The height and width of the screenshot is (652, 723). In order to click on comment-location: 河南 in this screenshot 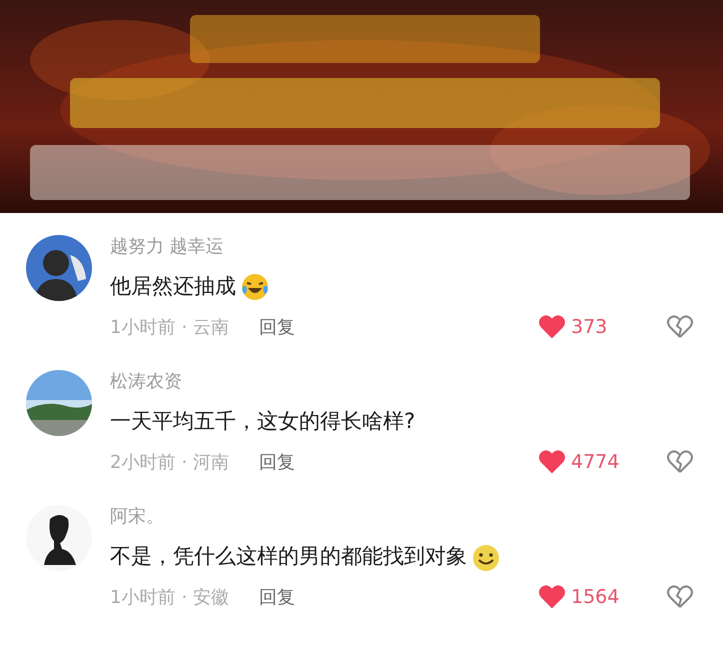, I will do `click(211, 462)`.